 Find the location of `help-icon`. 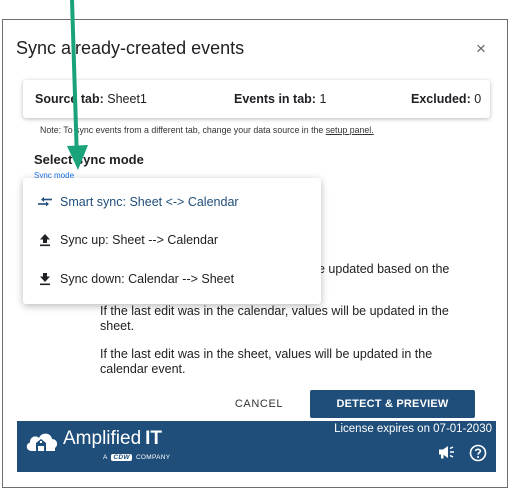

help-icon is located at coordinates (478, 455).